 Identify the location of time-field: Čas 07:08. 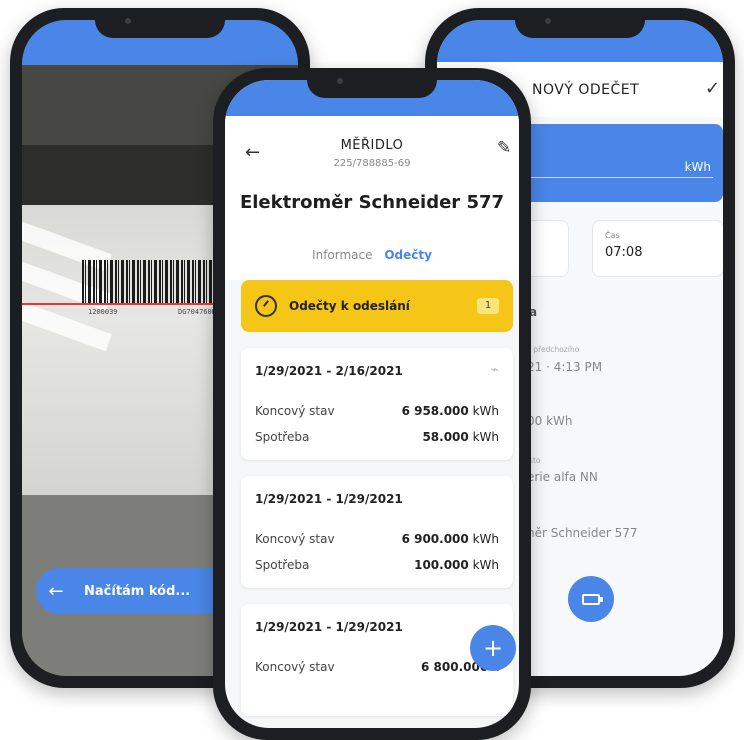
(657, 248).